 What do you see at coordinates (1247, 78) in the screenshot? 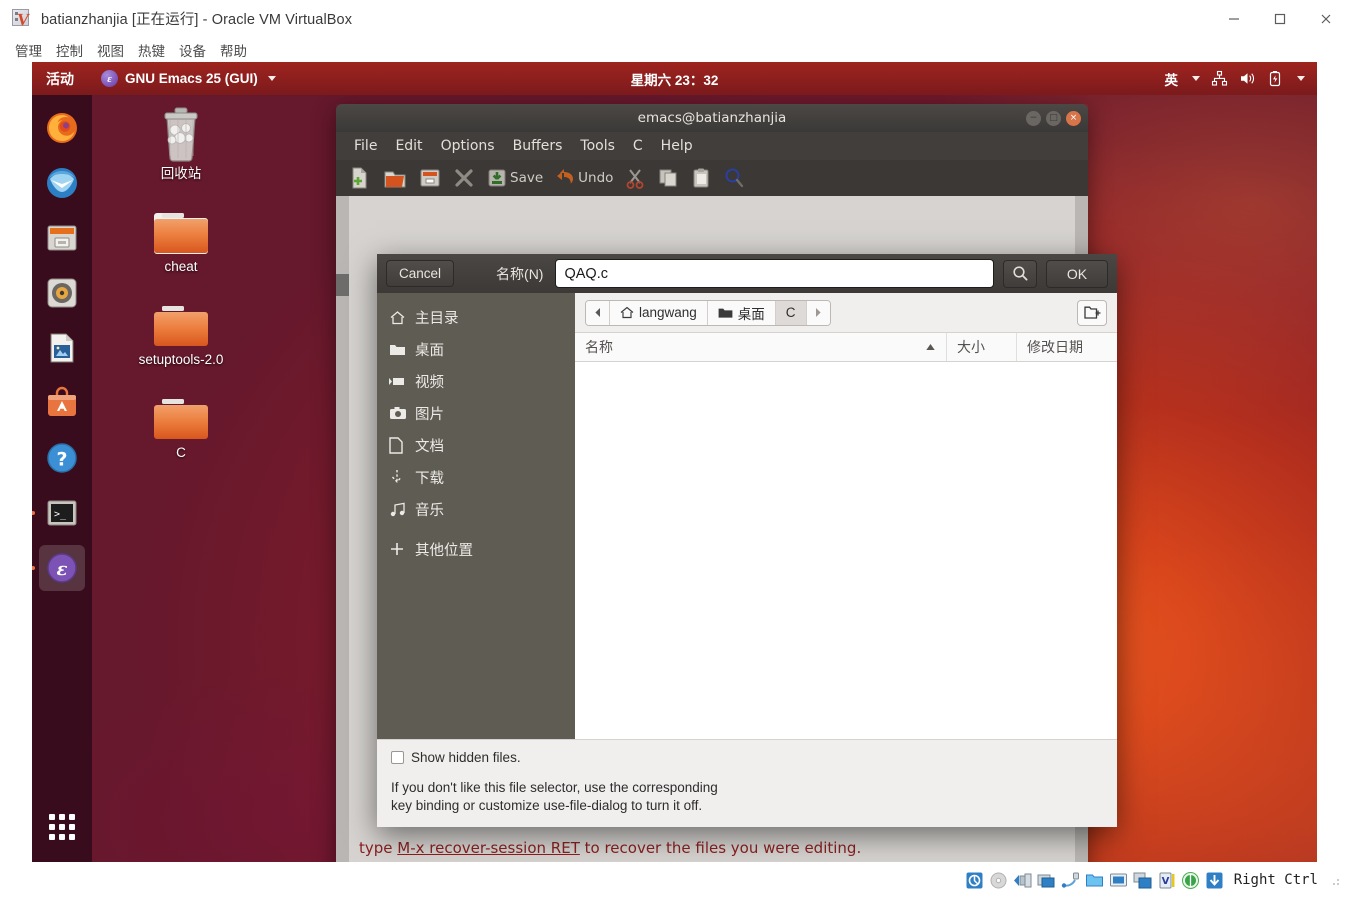
I see `volume-icon` at bounding box center [1247, 78].